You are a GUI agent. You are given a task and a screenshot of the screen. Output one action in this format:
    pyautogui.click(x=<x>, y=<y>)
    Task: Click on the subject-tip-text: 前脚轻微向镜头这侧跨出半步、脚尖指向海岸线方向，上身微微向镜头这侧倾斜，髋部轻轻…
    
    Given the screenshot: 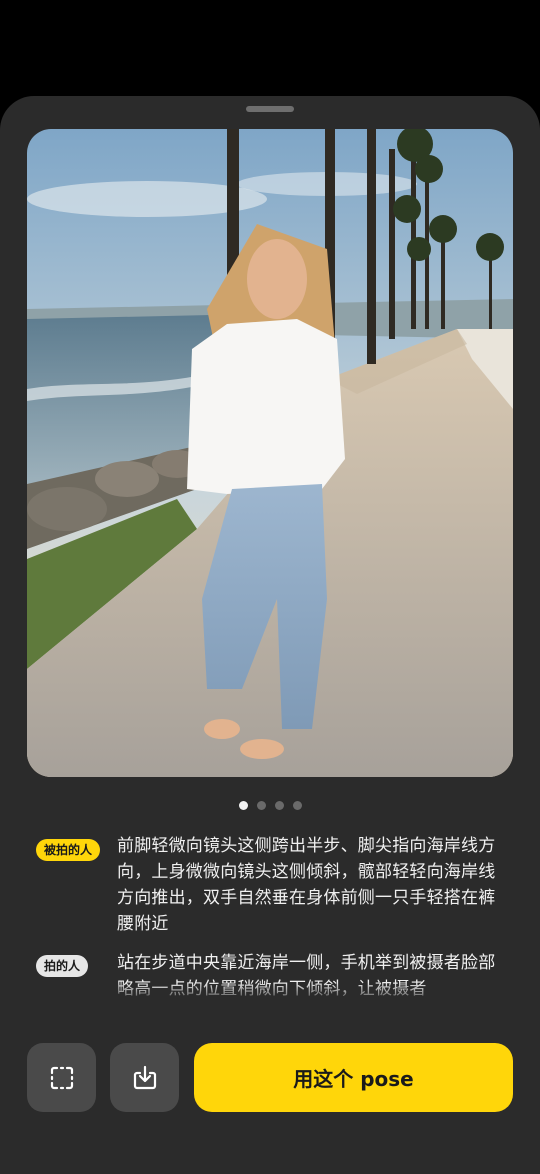 What is the action you would take?
    pyautogui.click(x=306, y=885)
    